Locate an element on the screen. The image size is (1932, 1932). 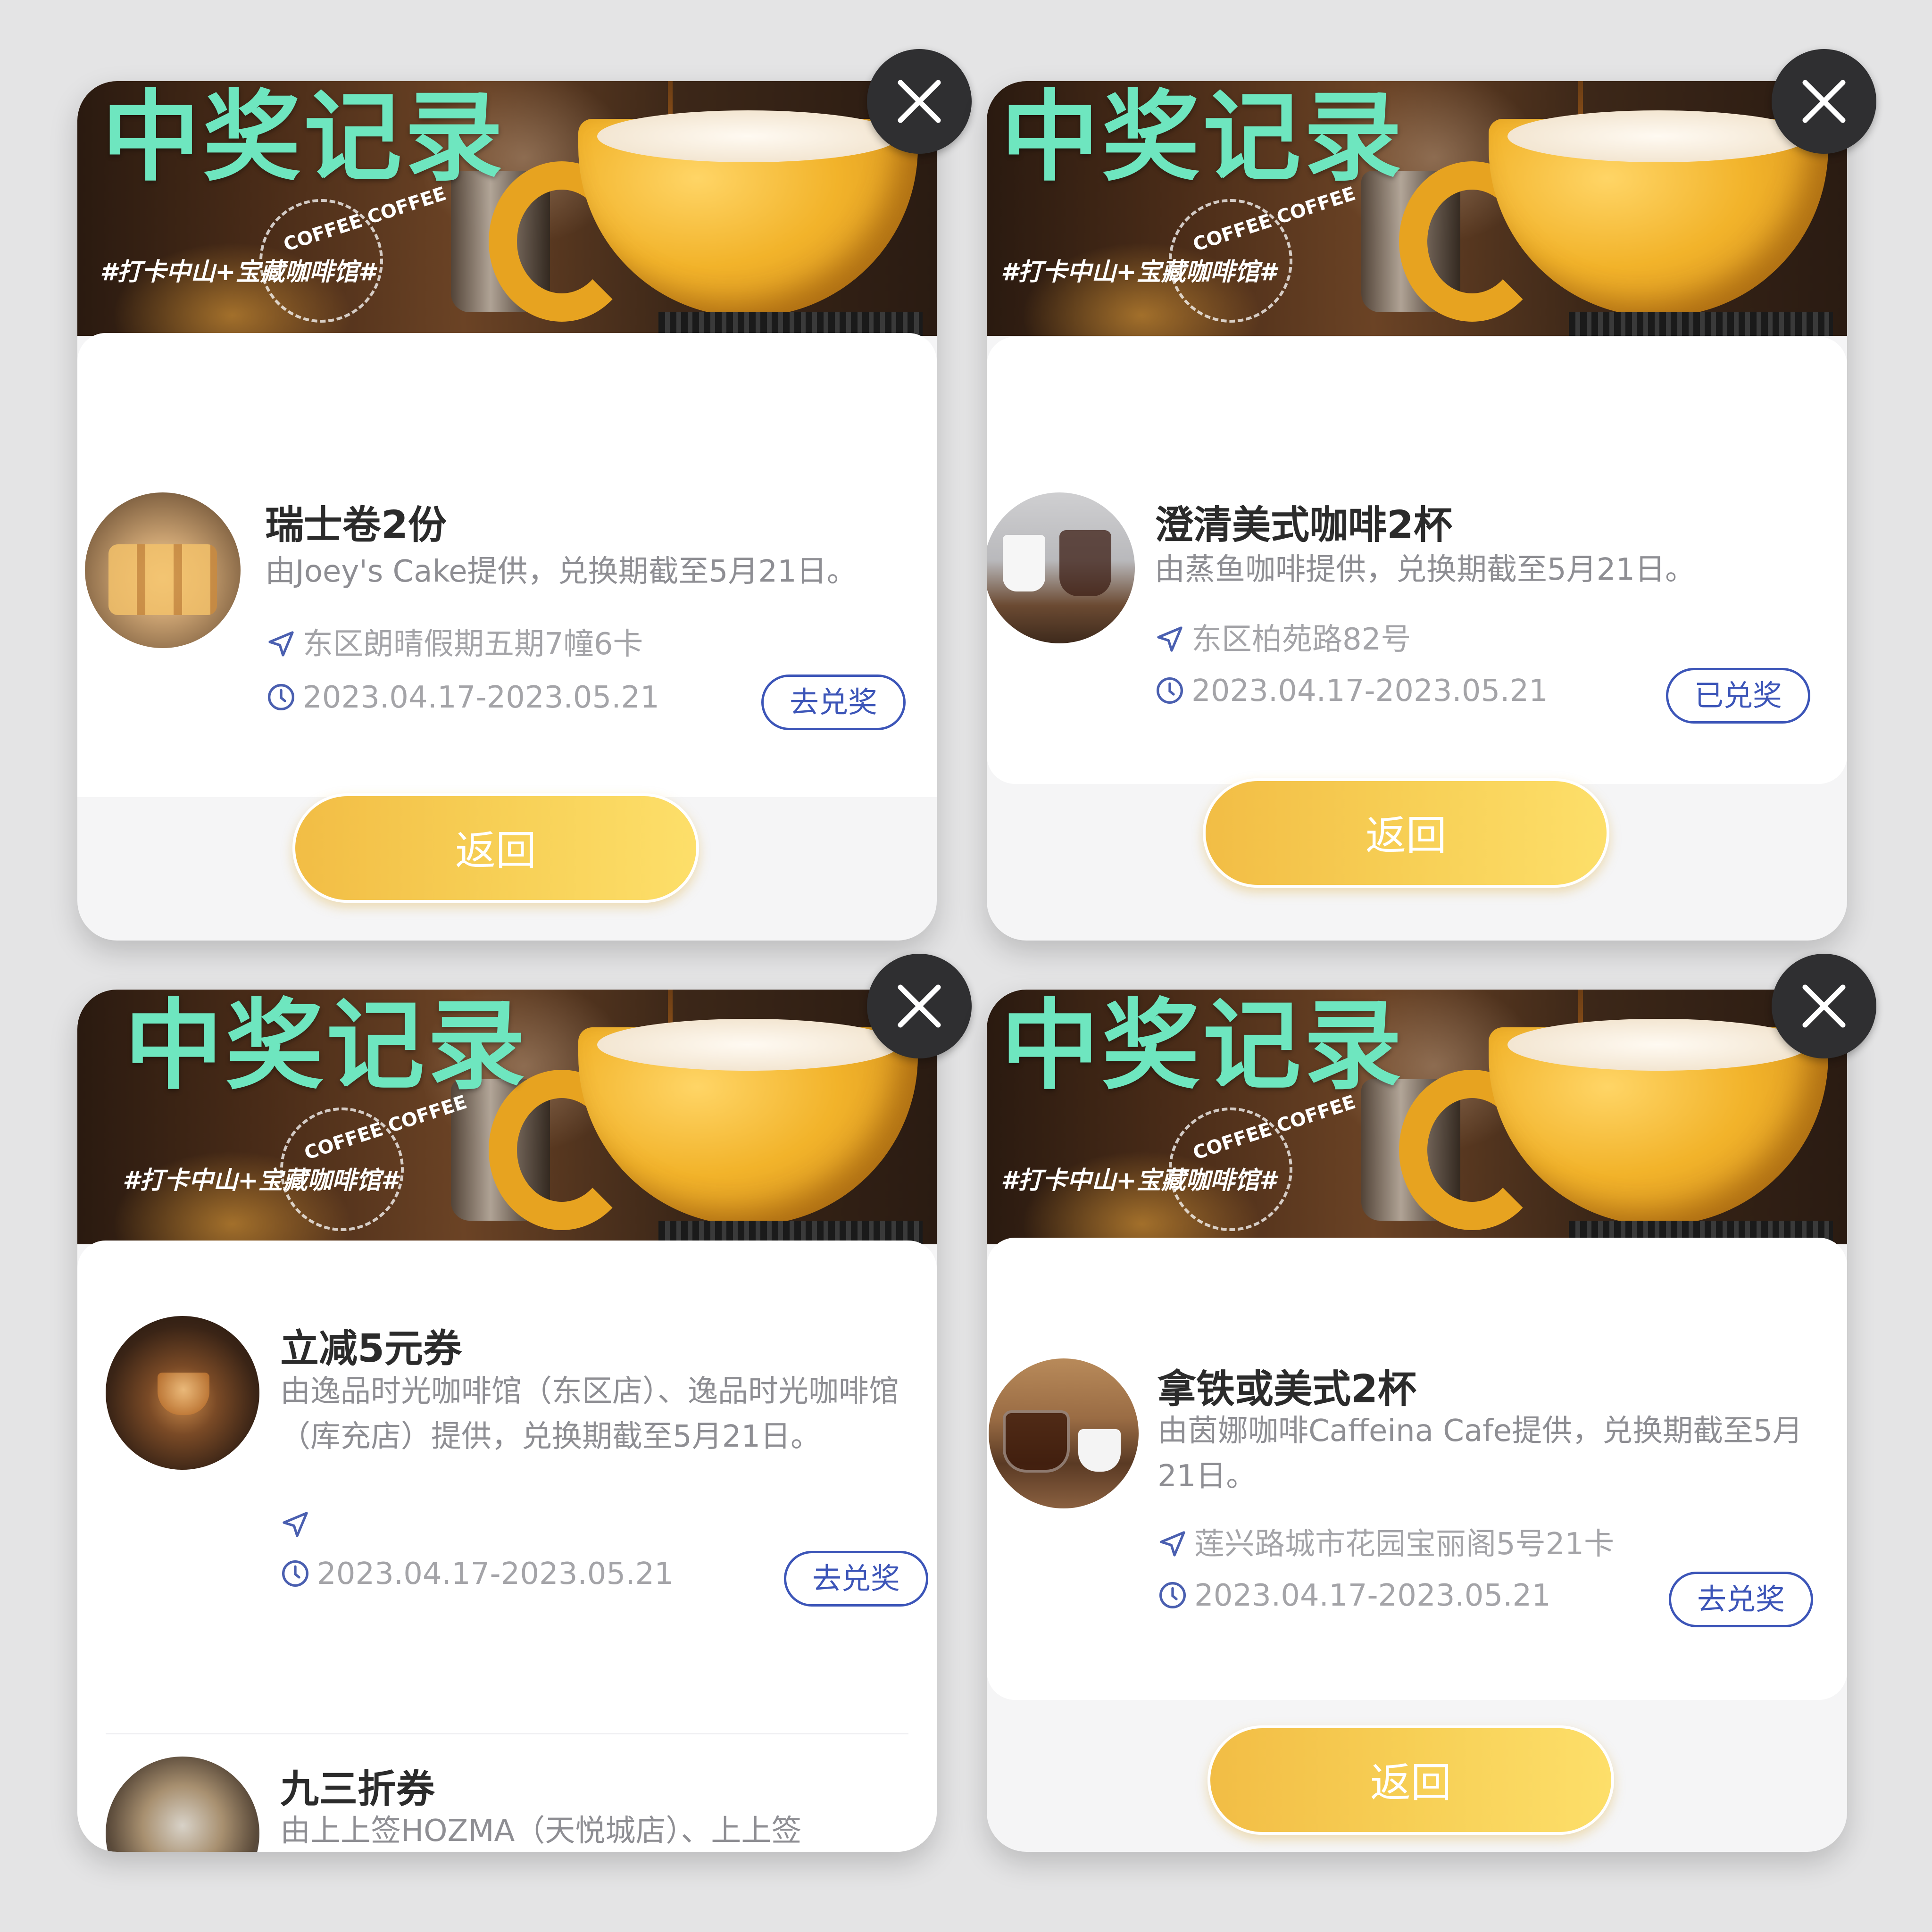
prize-address-text: 莲兴路城市花园宝丽阁5号21卡 is located at coordinates (1405, 1545).